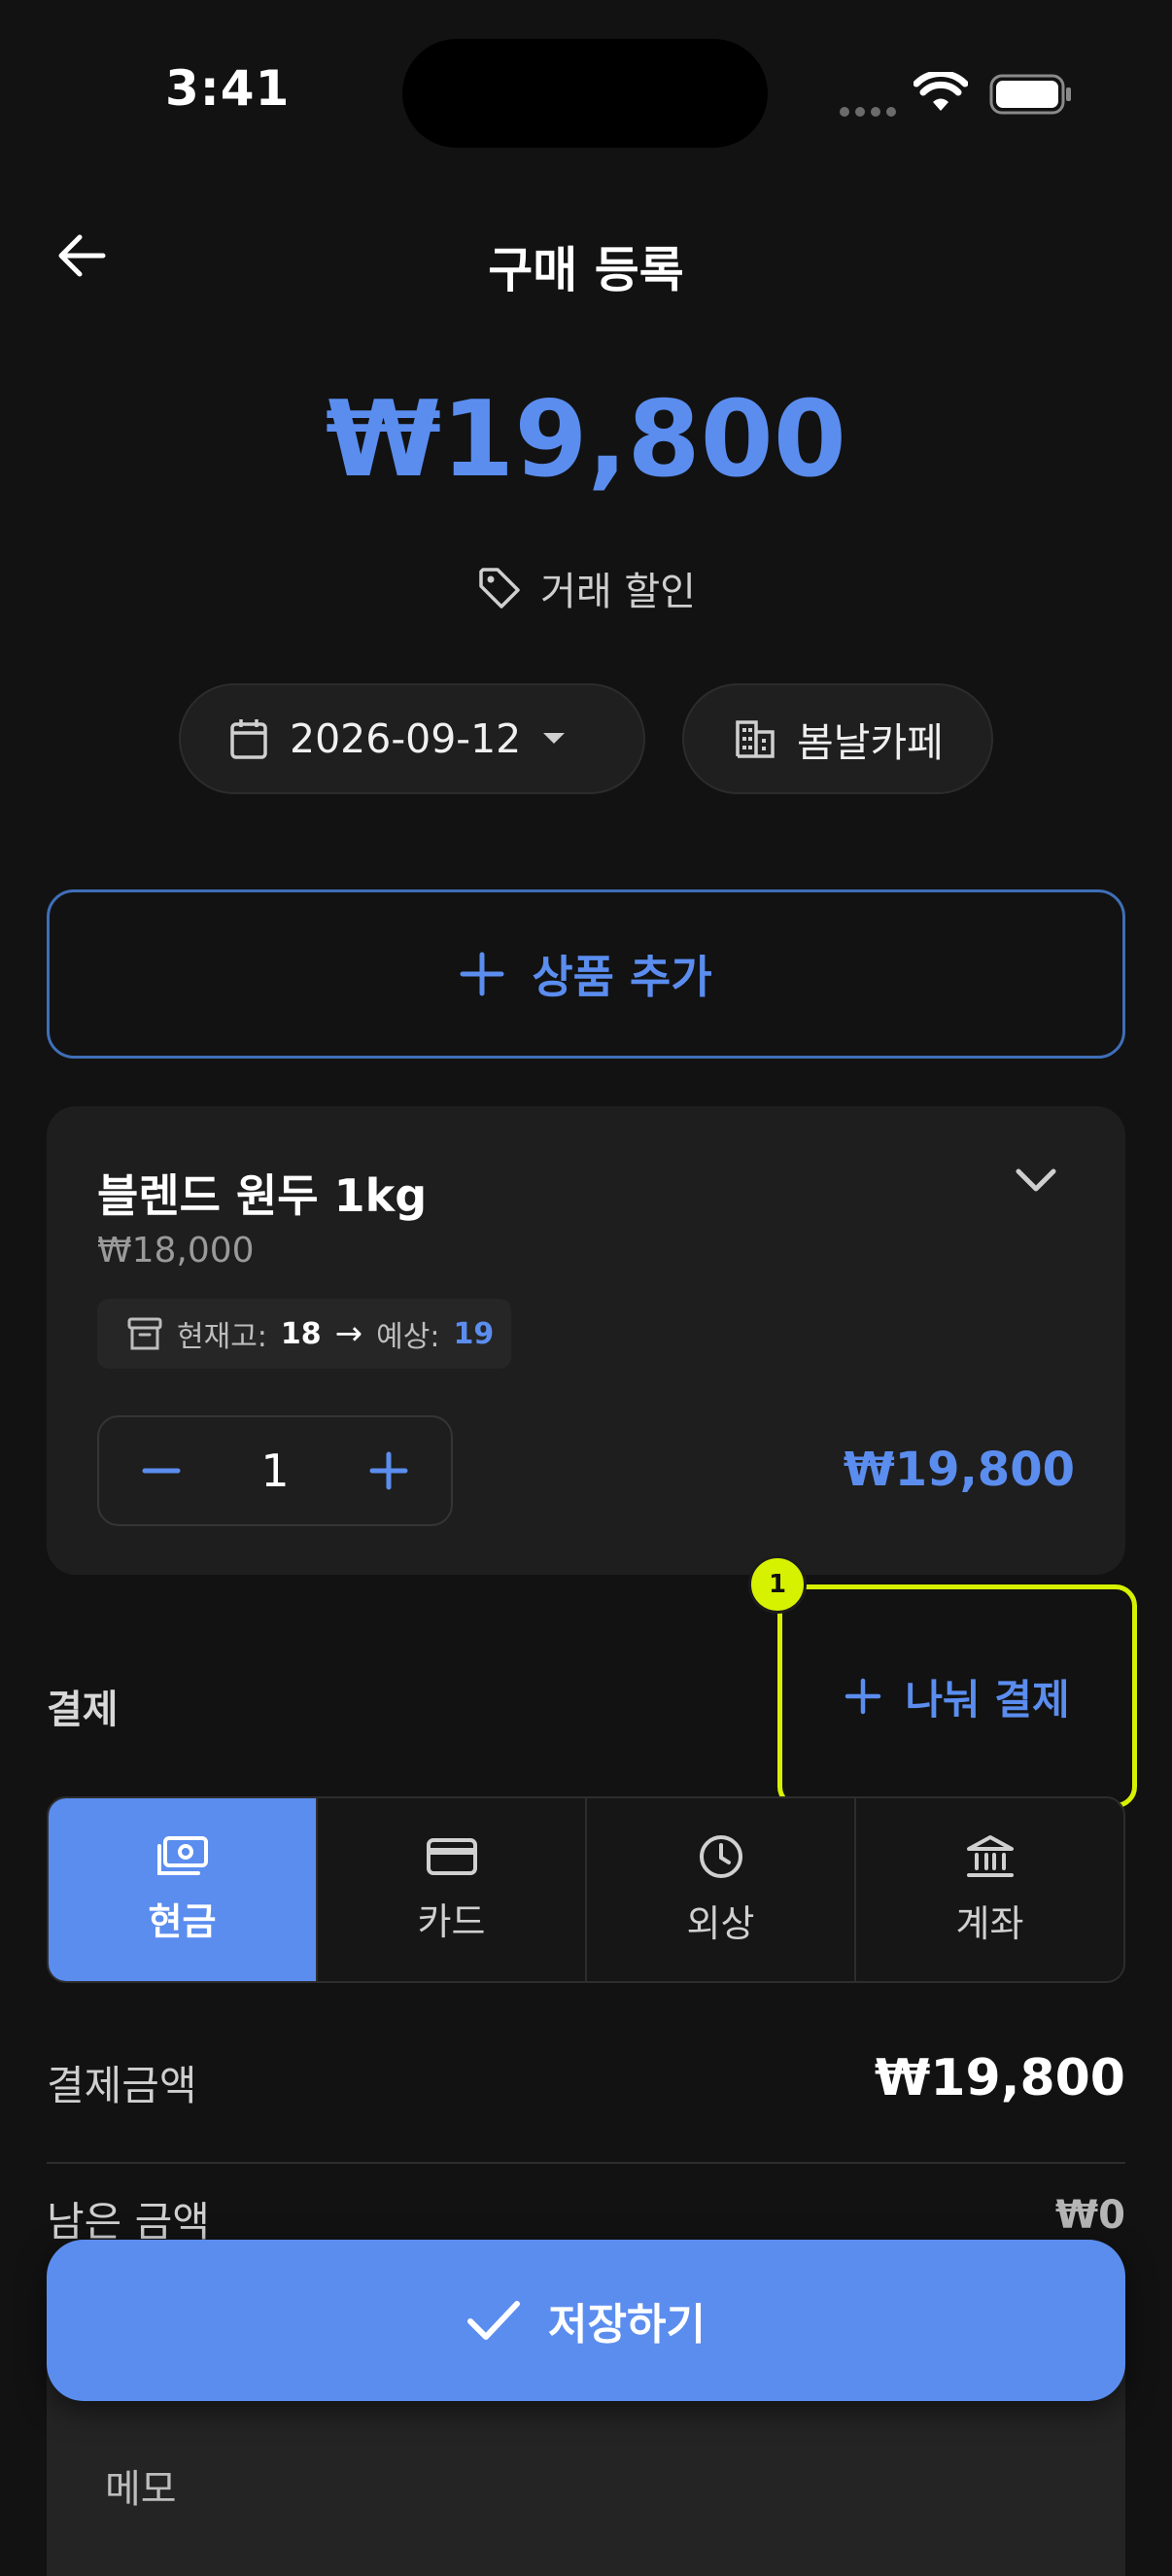  I want to click on divider, so click(586, 2163).